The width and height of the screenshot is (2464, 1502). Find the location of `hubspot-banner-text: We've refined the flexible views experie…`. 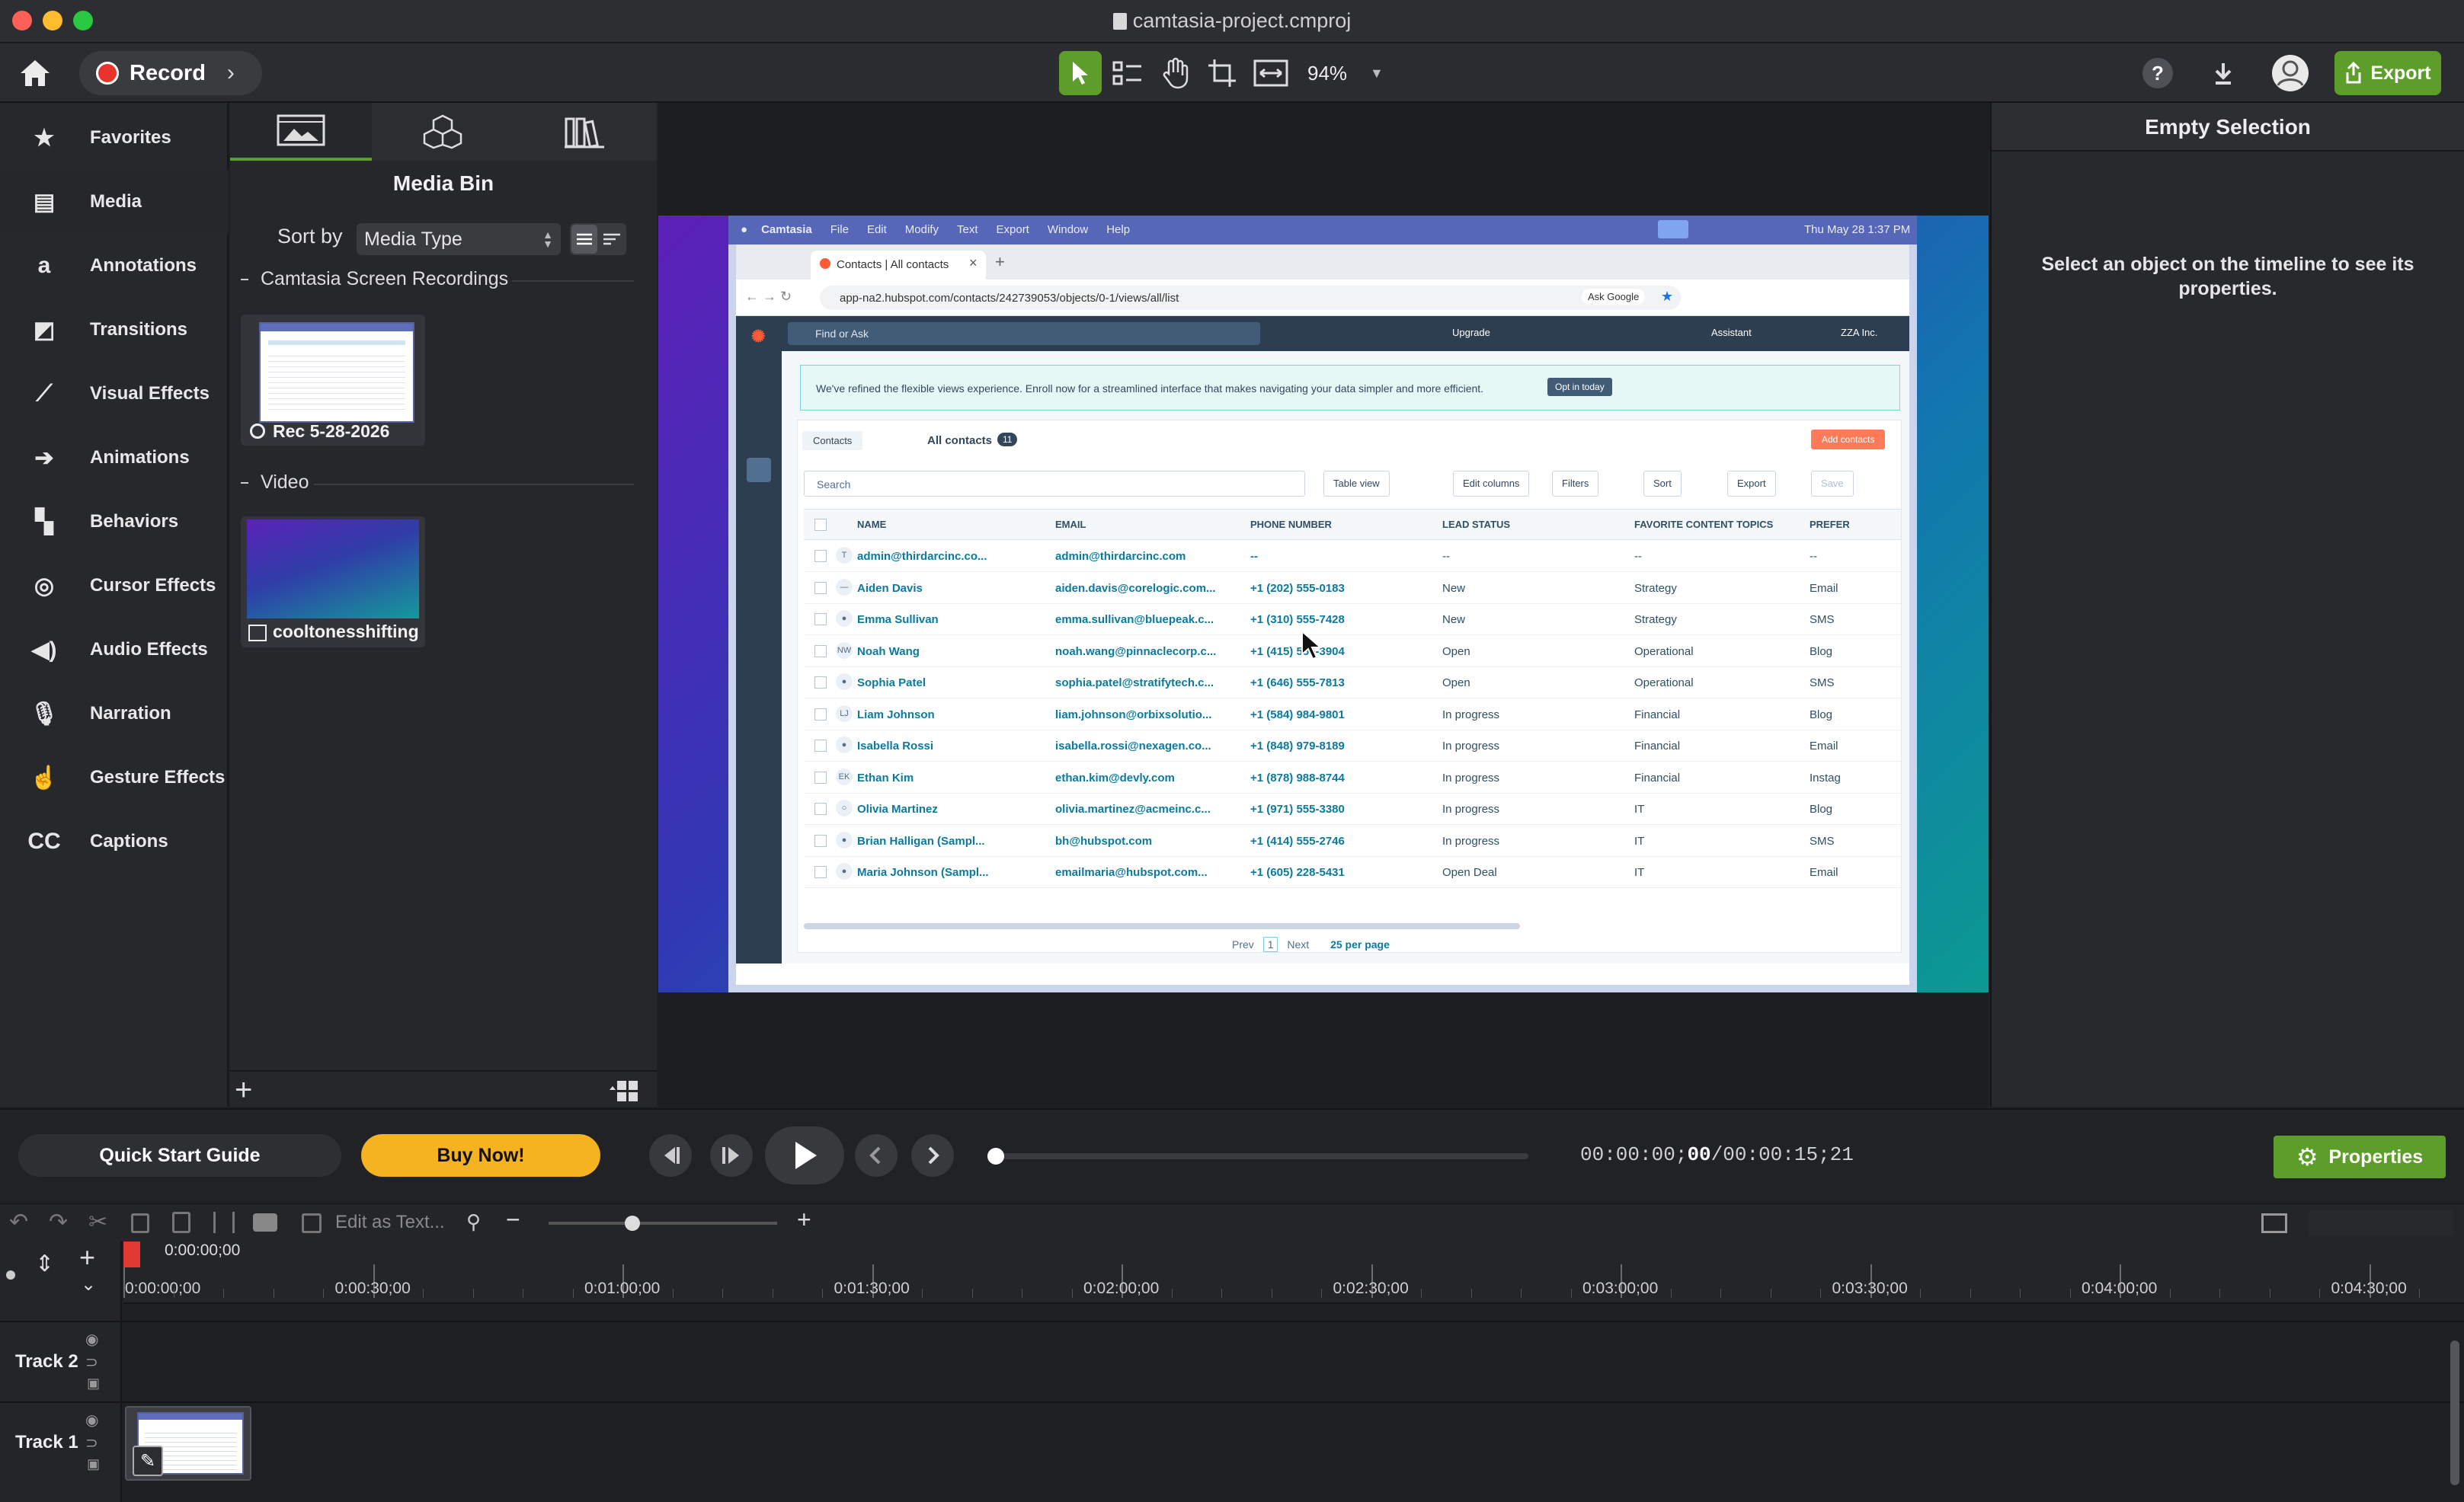

hubspot-banner-text: We've refined the flexible views experie… is located at coordinates (1150, 388).